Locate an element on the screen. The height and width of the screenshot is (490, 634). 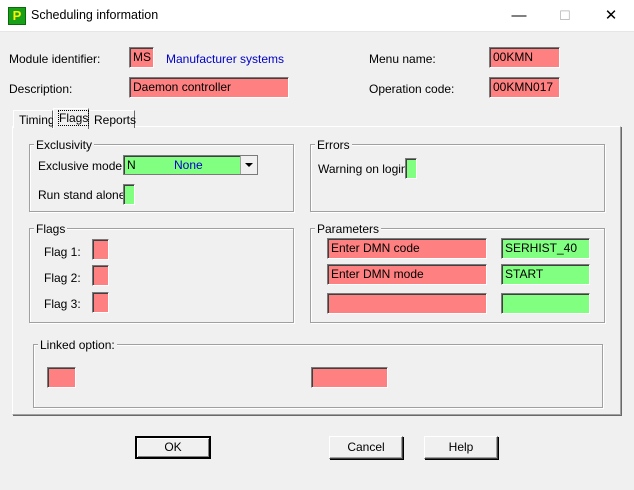
menu-name-field: 00KMN is located at coordinates (524, 57).